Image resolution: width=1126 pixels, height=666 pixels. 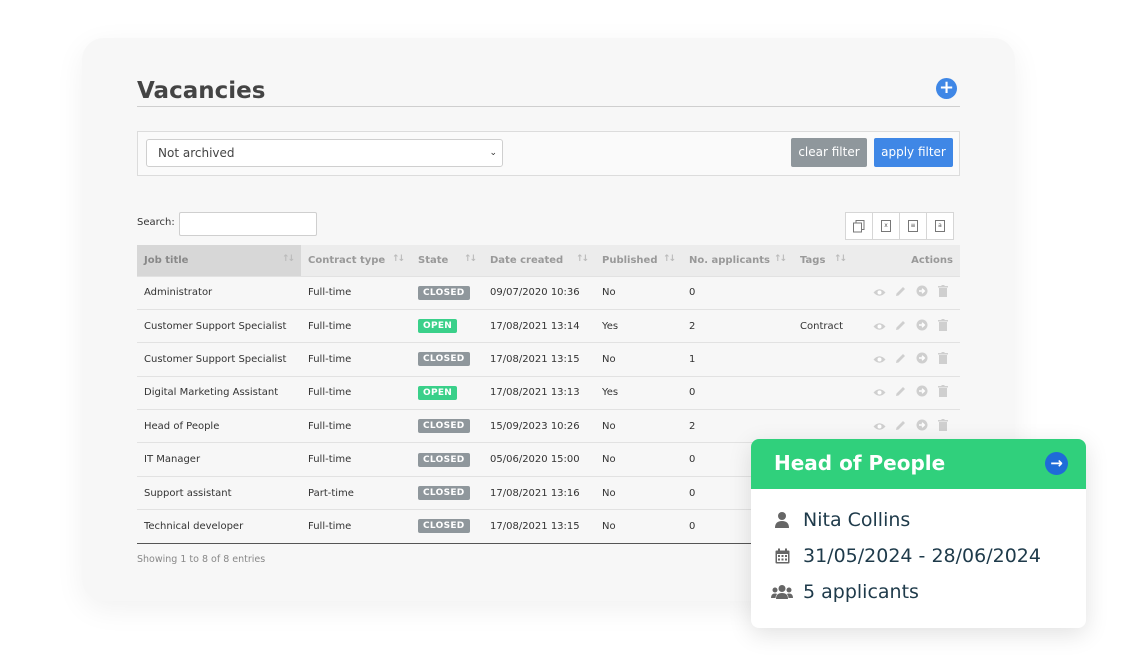 I want to click on search-input, so click(x=248, y=224).